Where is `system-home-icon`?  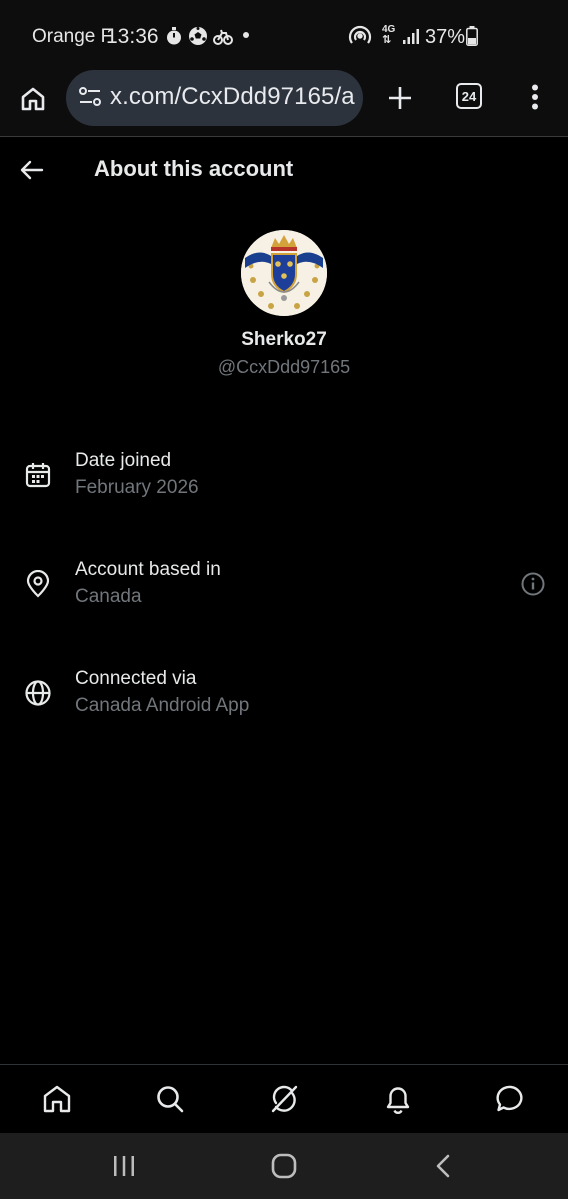
system-home-icon is located at coordinates (284, 1166).